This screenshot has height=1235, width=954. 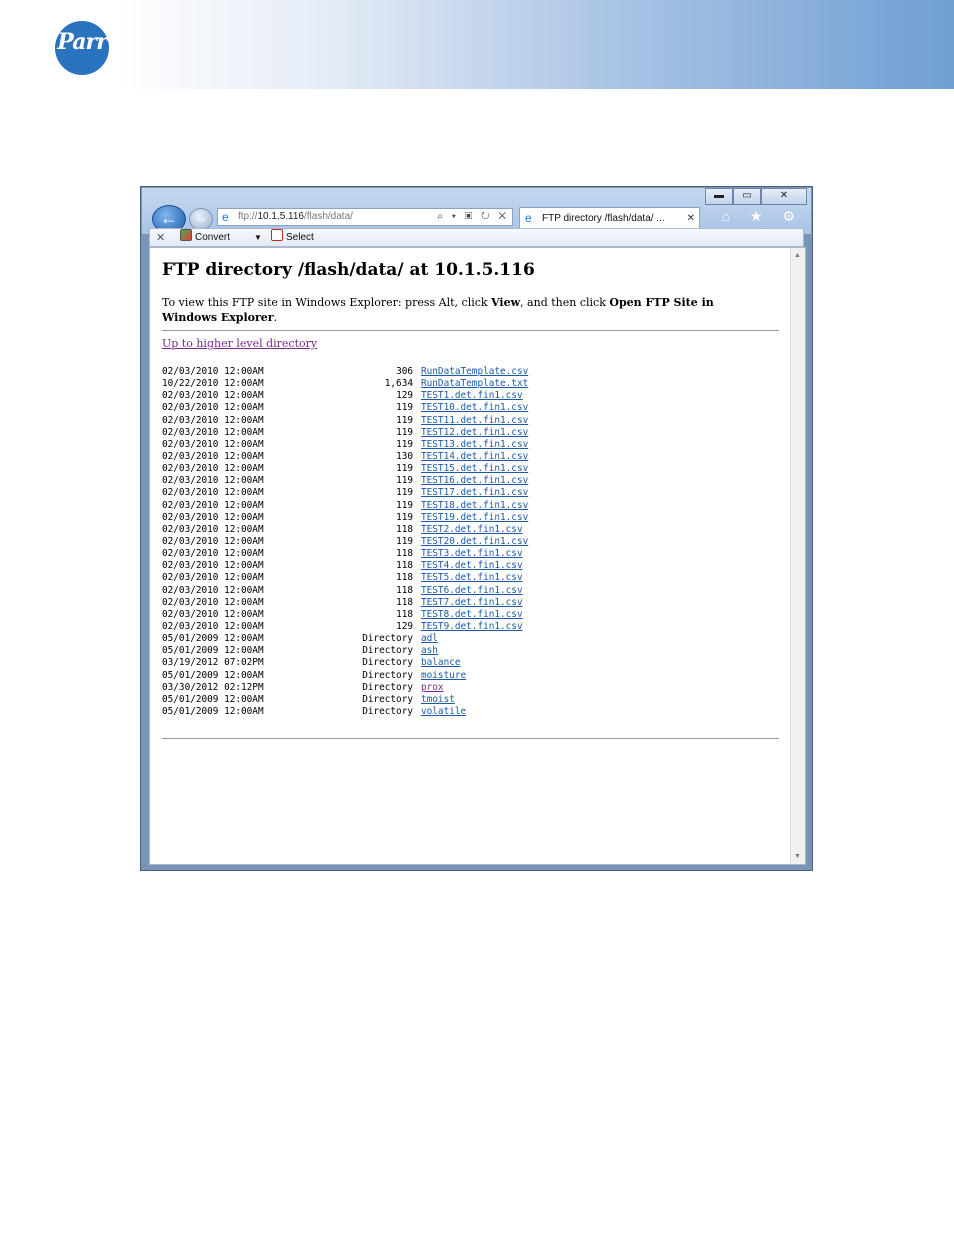 What do you see at coordinates (474, 469) in the screenshot?
I see `entry-link: TEST15.det.fin1.csv` at bounding box center [474, 469].